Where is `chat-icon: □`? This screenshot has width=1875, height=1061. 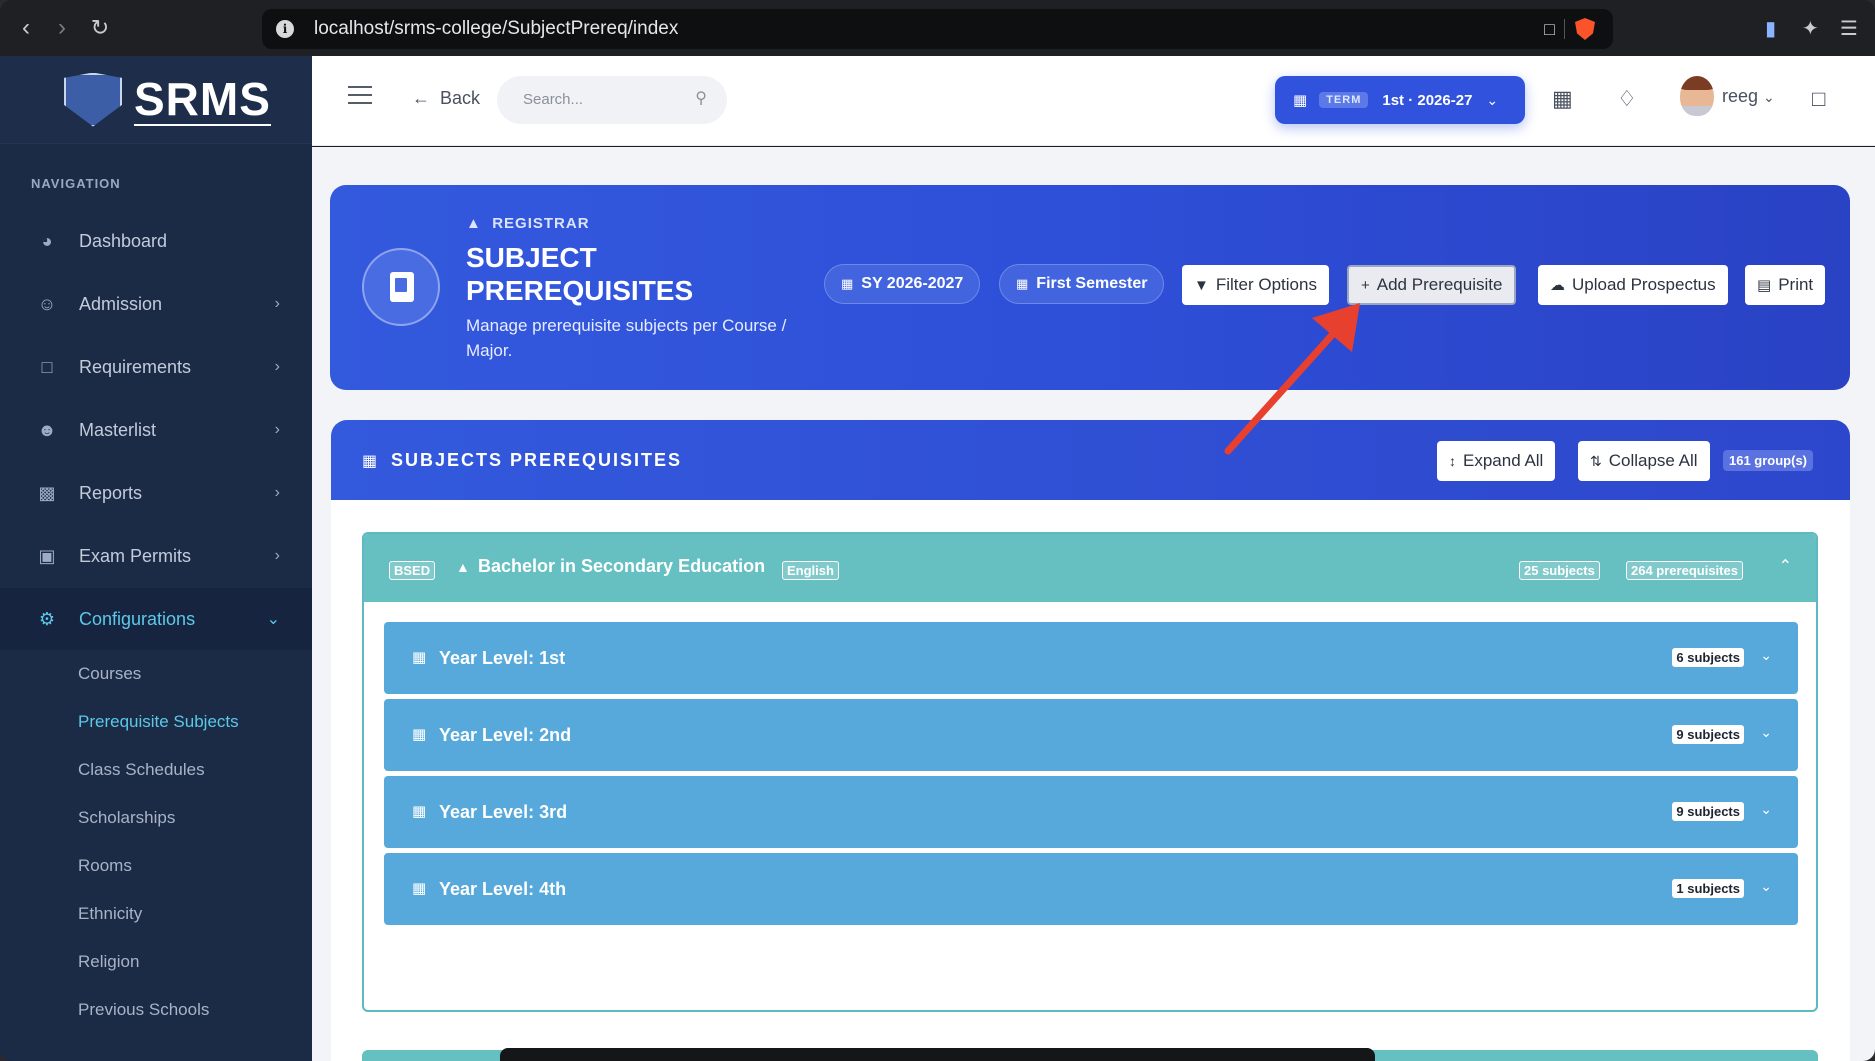 chat-icon: □ is located at coordinates (1818, 99).